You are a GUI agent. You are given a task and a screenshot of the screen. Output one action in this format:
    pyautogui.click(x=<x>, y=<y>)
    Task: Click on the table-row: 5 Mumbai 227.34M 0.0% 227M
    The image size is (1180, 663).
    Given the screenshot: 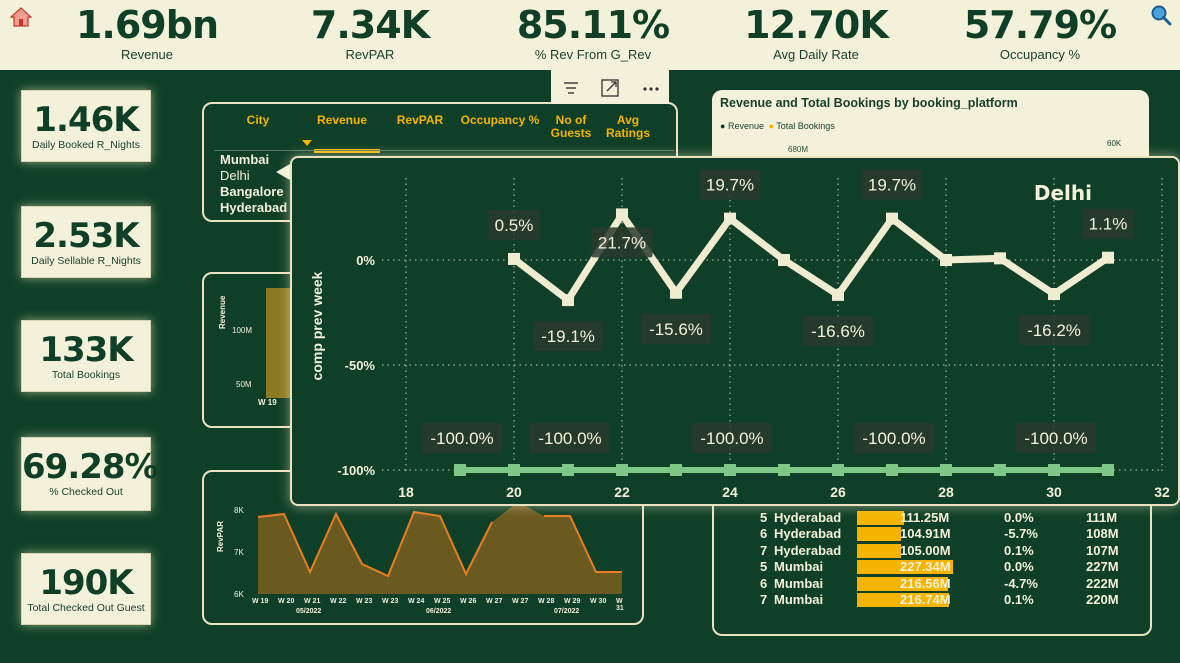 What is the action you would take?
    pyautogui.click(x=932, y=567)
    